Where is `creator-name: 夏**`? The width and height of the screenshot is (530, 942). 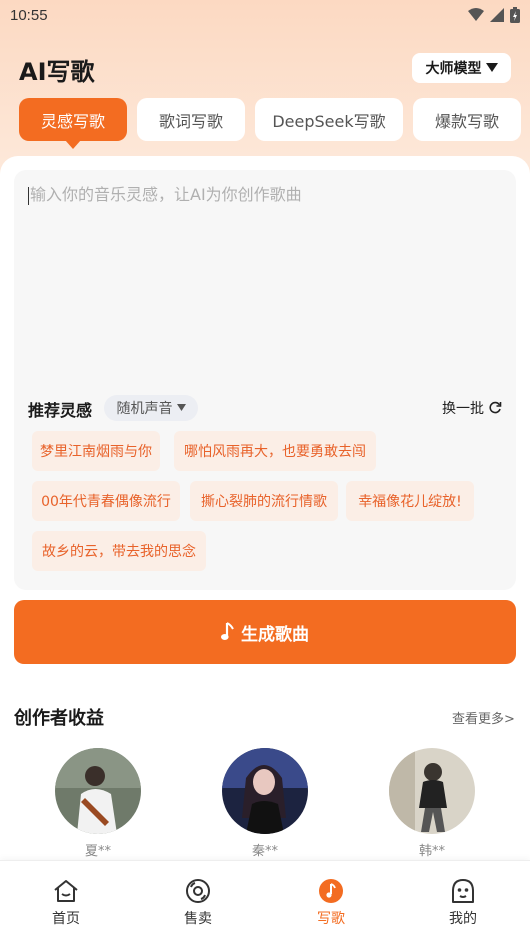 creator-name: 夏** is located at coordinates (97, 851).